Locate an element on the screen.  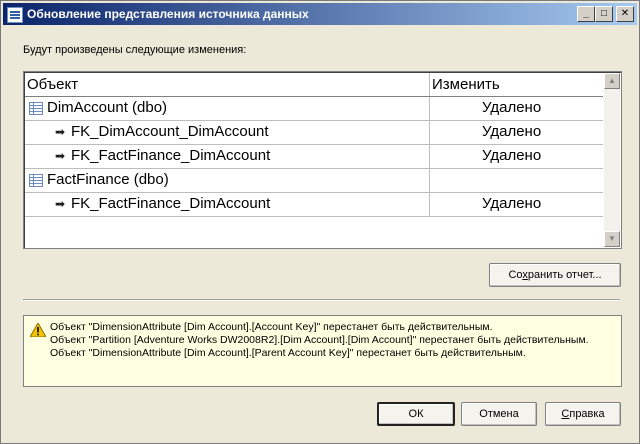
ok-button: ОК is located at coordinates (416, 414).